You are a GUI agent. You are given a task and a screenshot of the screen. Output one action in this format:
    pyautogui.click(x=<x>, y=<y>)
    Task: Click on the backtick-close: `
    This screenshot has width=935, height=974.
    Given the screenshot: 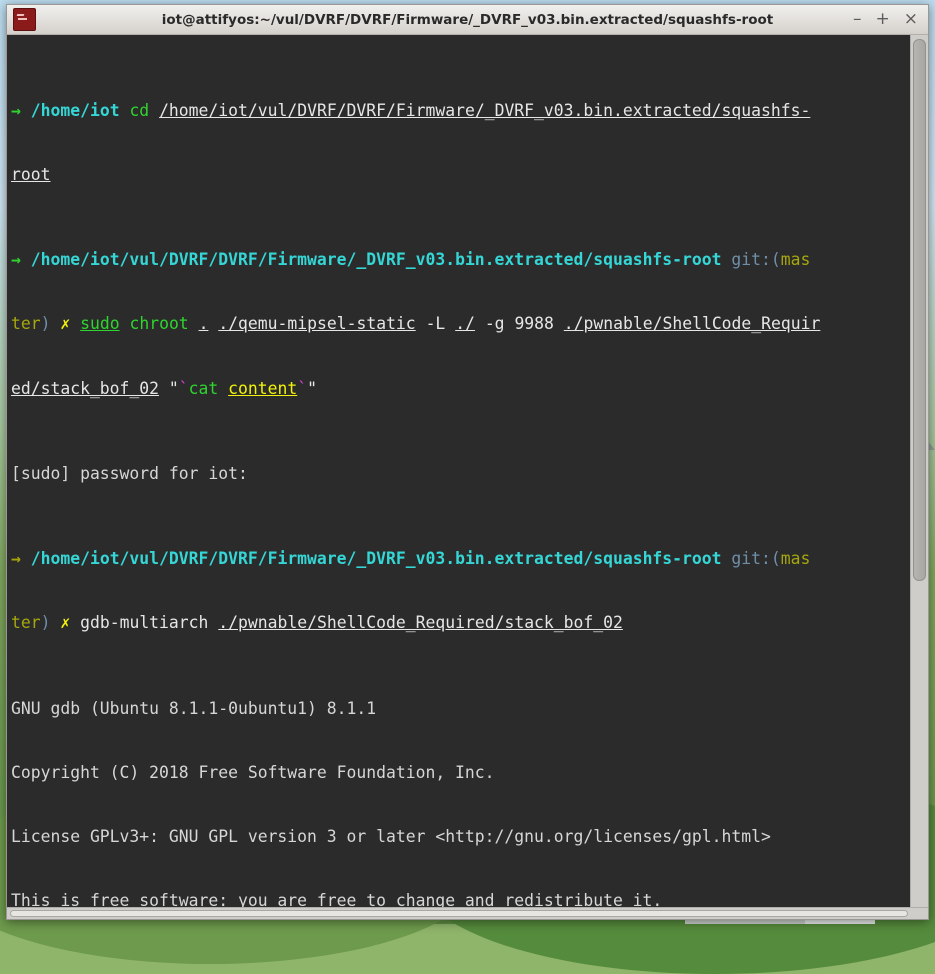 What is the action you would take?
    pyautogui.click(x=302, y=388)
    